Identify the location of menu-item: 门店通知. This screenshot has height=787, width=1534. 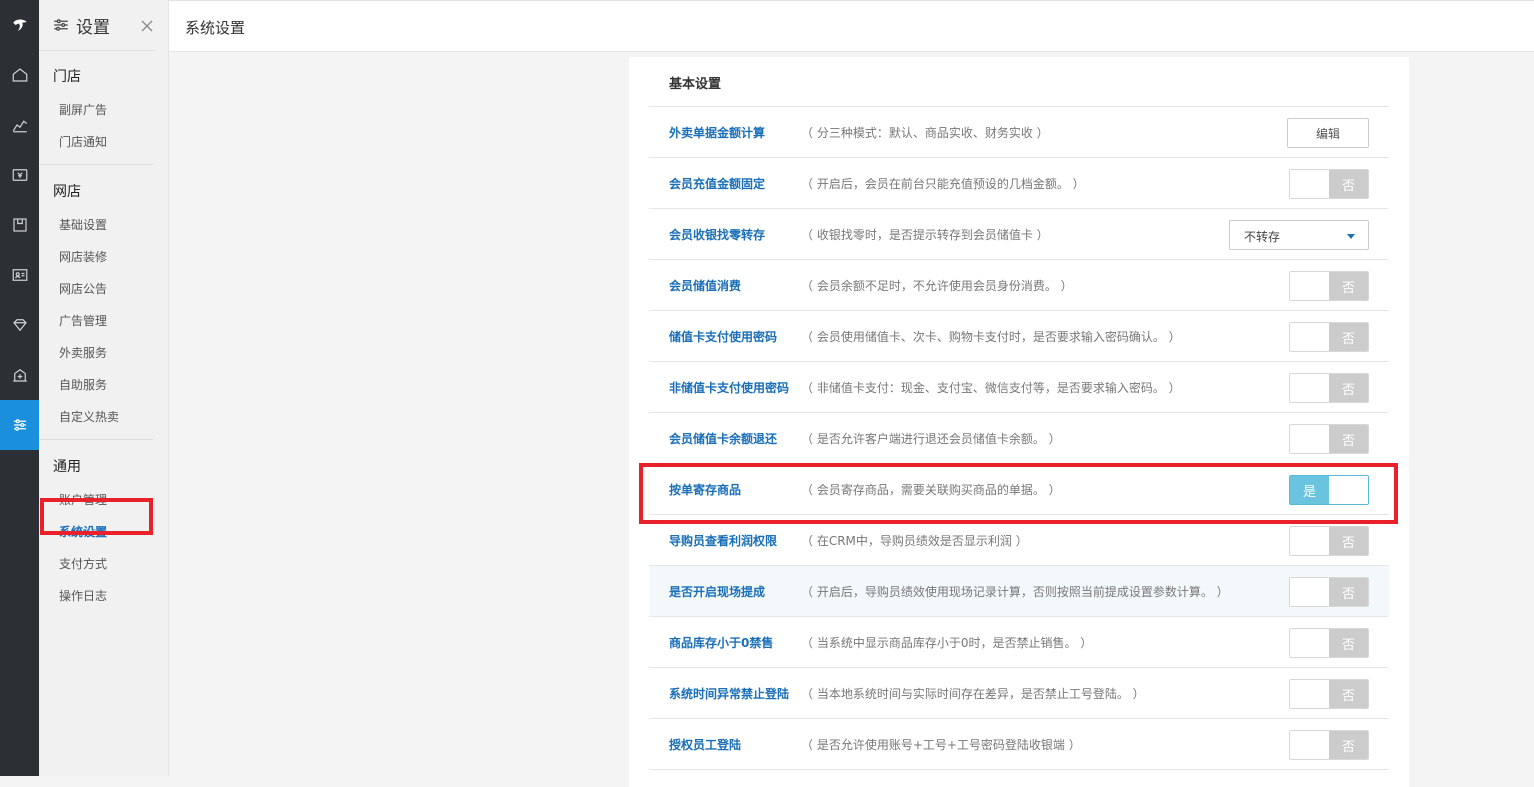
(96, 142).